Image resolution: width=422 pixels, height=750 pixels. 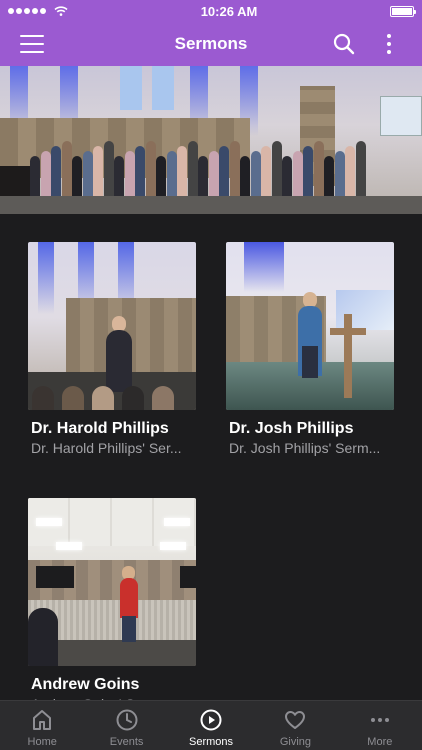 I want to click on sermon-title: Dr. Josh Phillips, so click(x=291, y=428).